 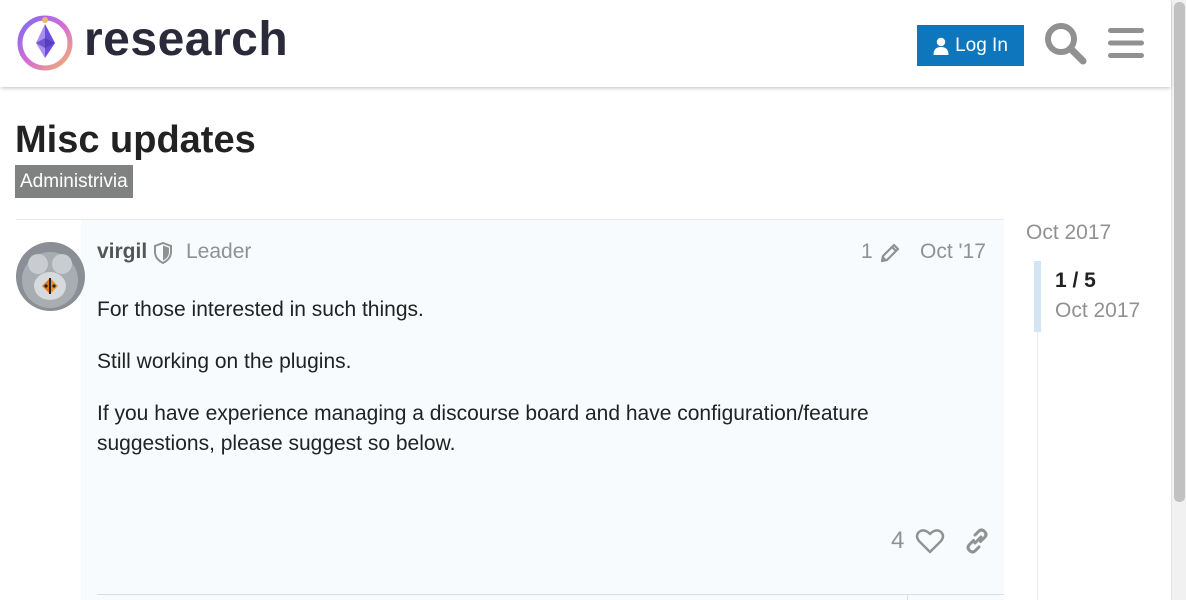 I want to click on timeline-counter: 1 / 5, so click(x=1075, y=281).